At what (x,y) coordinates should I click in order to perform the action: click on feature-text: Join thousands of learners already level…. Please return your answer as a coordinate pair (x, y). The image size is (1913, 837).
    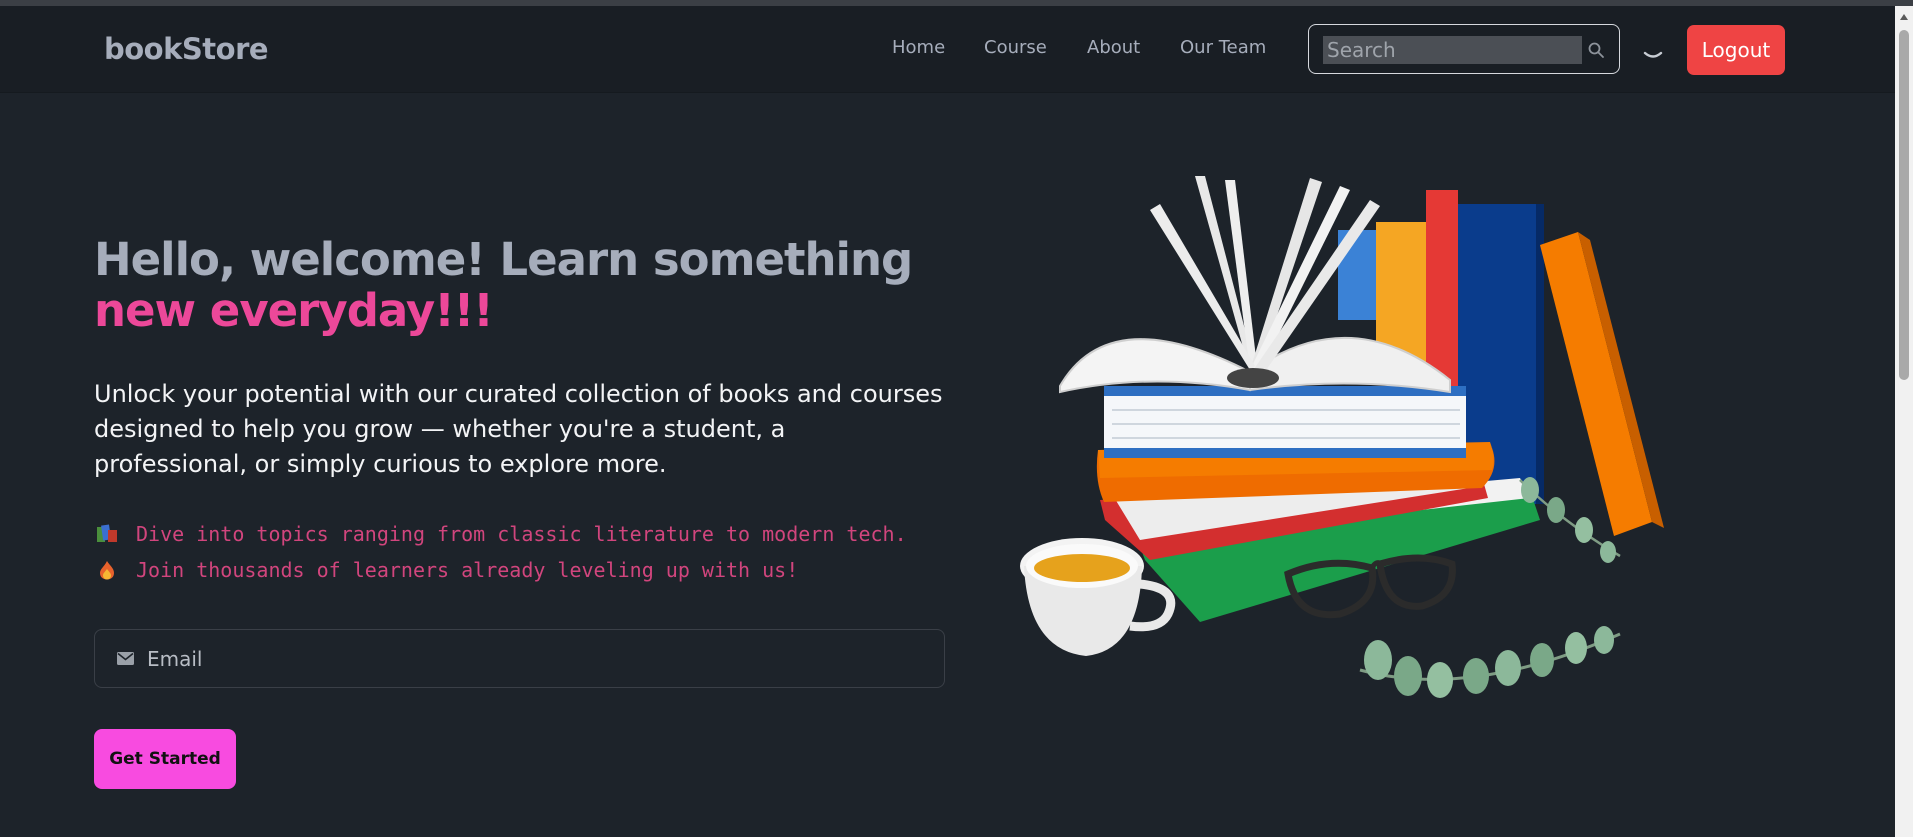
    Looking at the image, I should click on (467, 570).